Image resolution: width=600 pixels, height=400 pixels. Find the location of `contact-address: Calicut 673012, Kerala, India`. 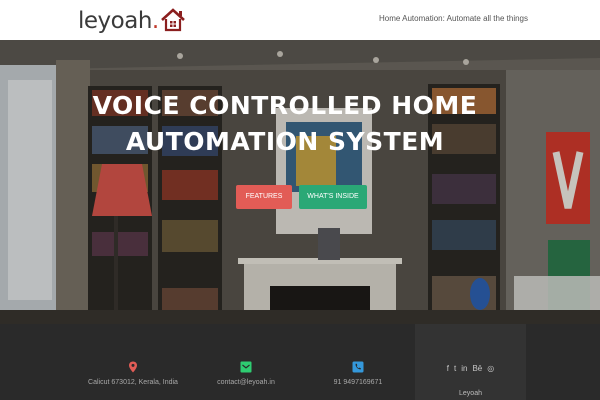

contact-address: Calicut 673012, Kerala, India is located at coordinates (133, 373).